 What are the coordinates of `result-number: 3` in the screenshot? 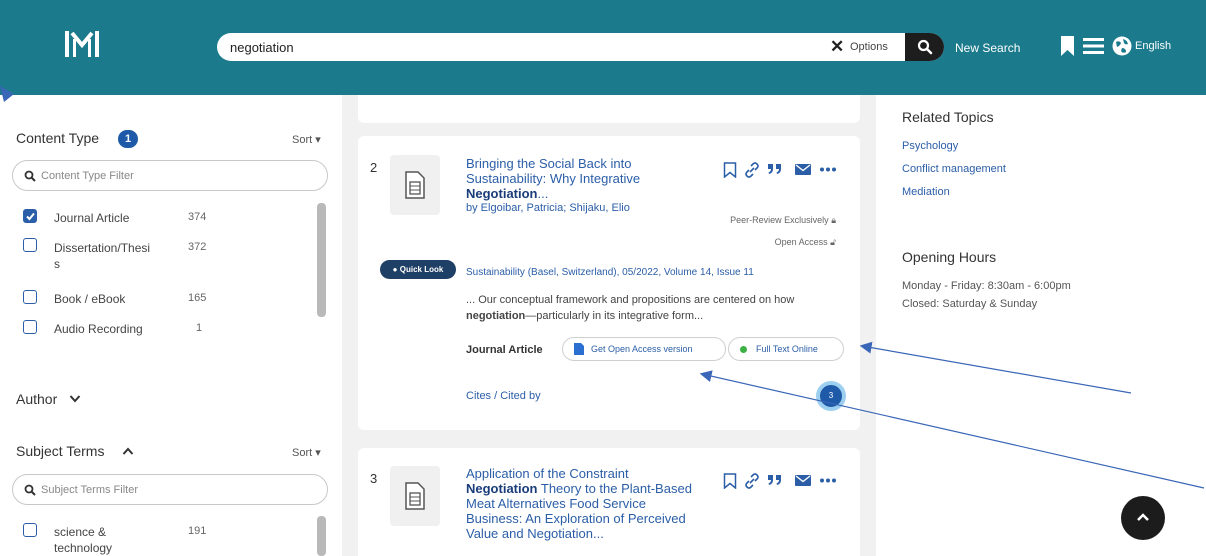 It's located at (374, 478).